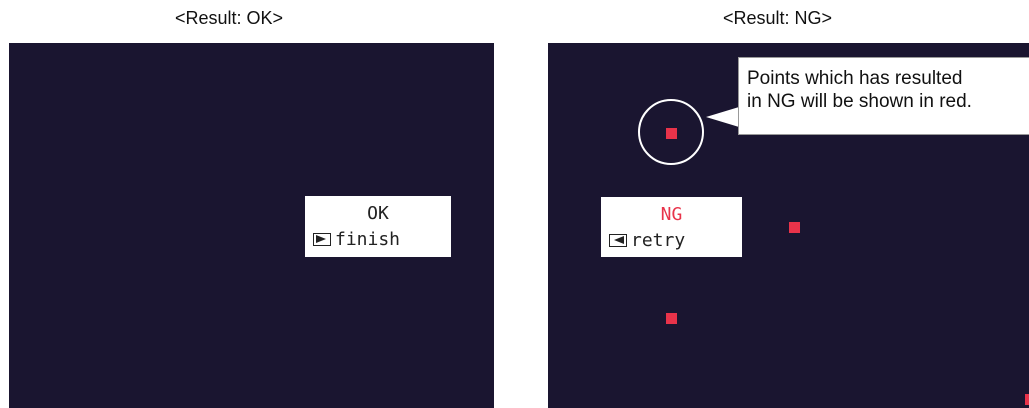  Describe the element at coordinates (855, 78) in the screenshot. I see `callout-line: Points which has resulted` at that location.